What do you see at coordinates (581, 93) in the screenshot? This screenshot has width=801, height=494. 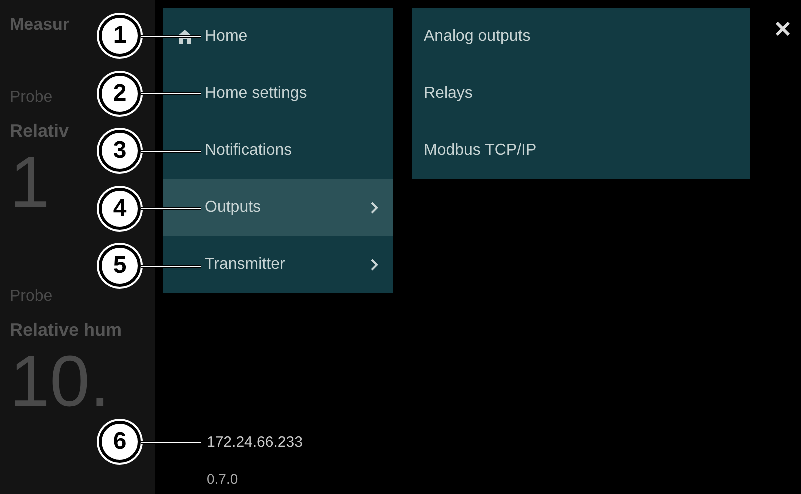 I see `submenu-item: Relays` at bounding box center [581, 93].